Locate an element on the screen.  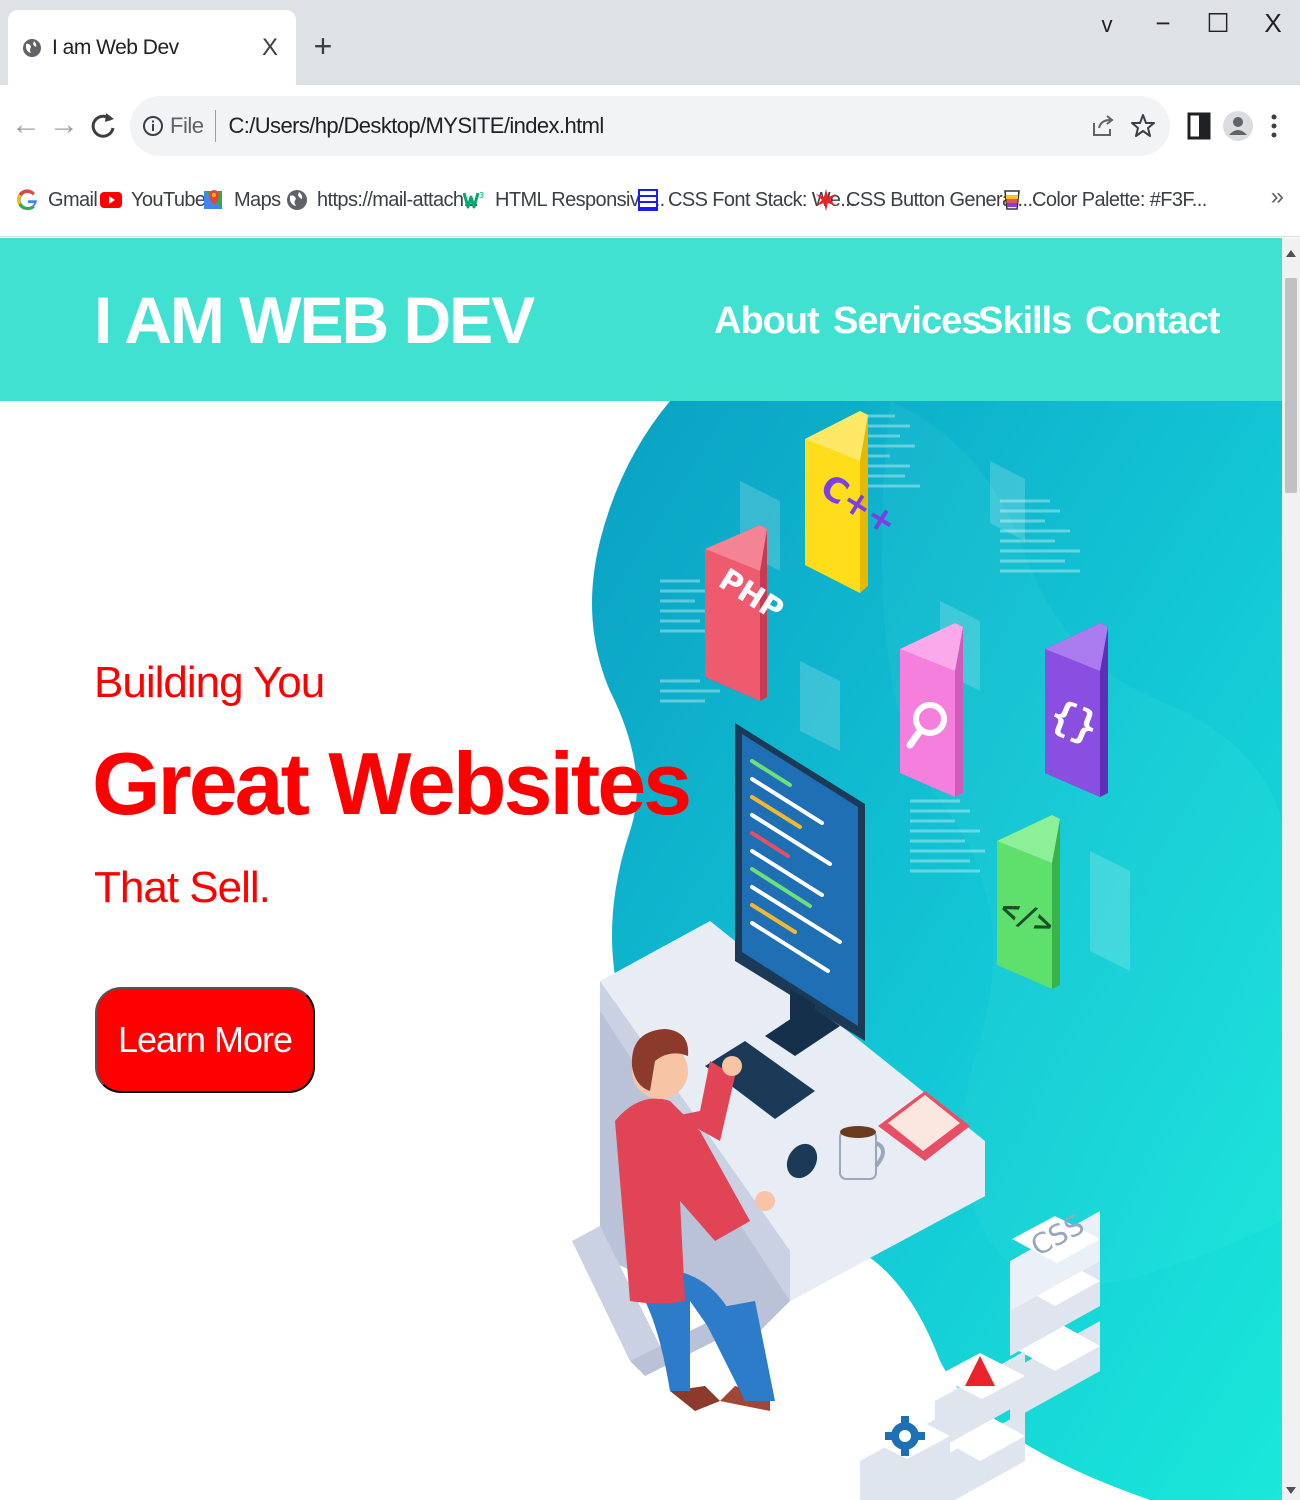
browser-tab: I am Web Dev X is located at coordinates (152, 47).